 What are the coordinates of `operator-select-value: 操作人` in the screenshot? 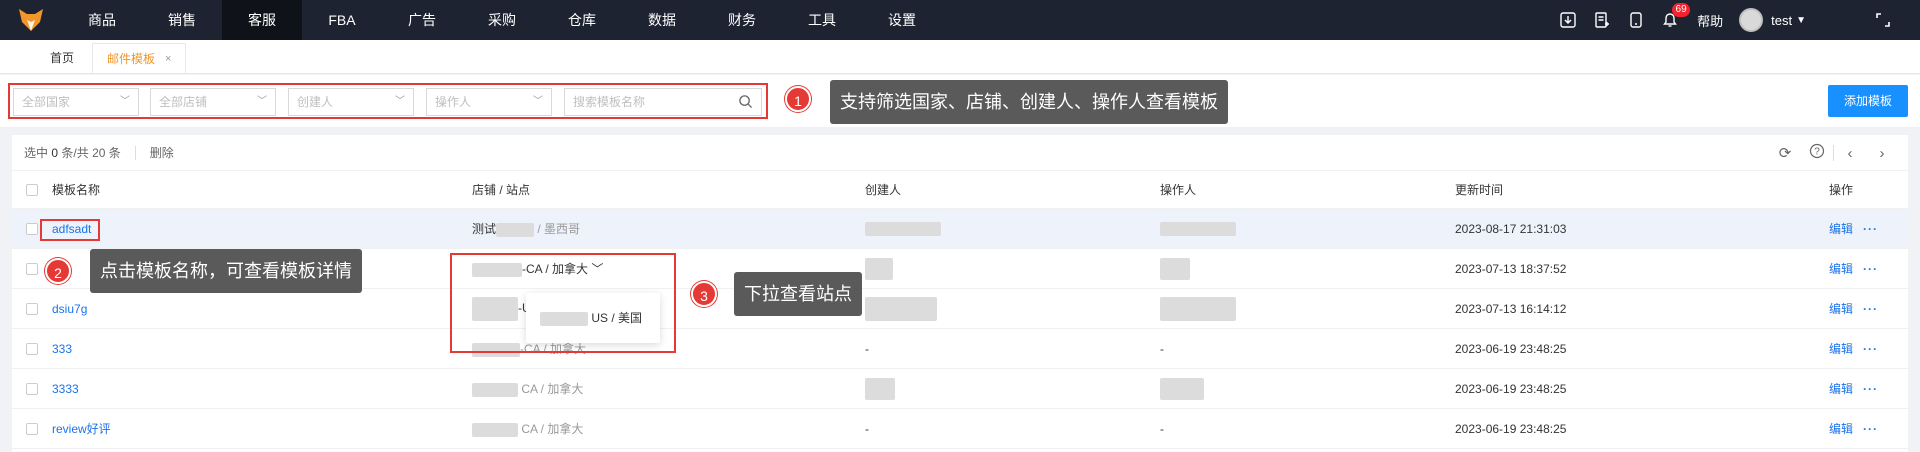 It's located at (453, 102).